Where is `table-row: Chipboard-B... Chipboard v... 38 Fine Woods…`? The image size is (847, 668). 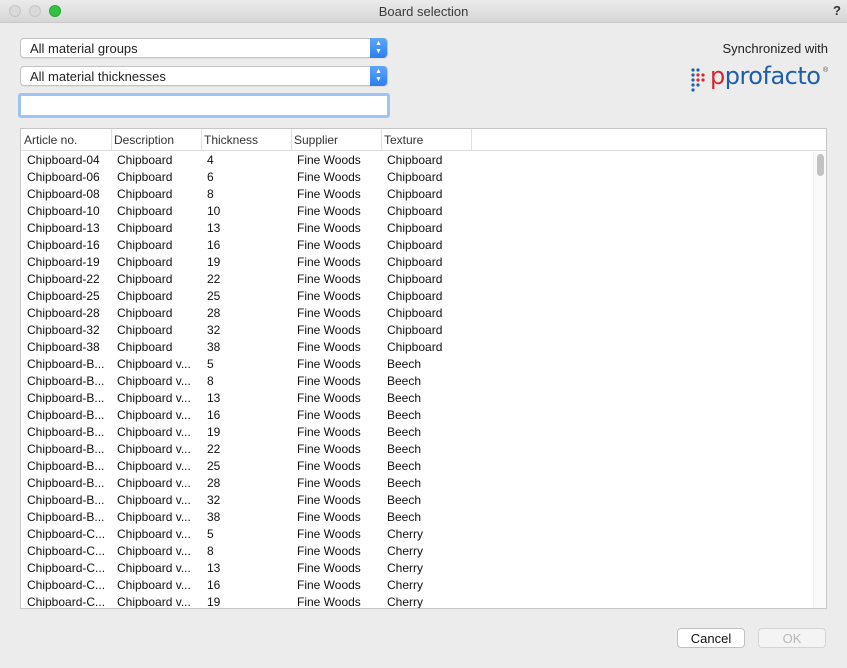
table-row: Chipboard-B... Chipboard v... 38 Fine Woods… is located at coordinates (417, 517).